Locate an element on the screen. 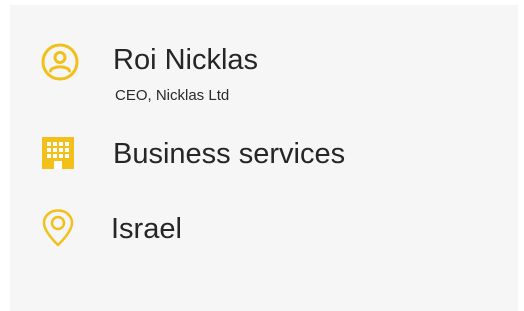  location-label: Israel is located at coordinates (146, 229).